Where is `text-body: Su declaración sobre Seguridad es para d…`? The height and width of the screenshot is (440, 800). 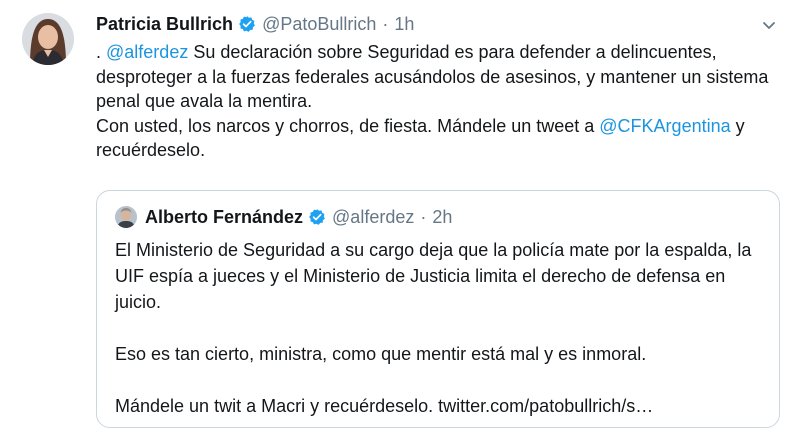 text-body: Su declaración sobre Seguridad es para d… is located at coordinates (432, 76).